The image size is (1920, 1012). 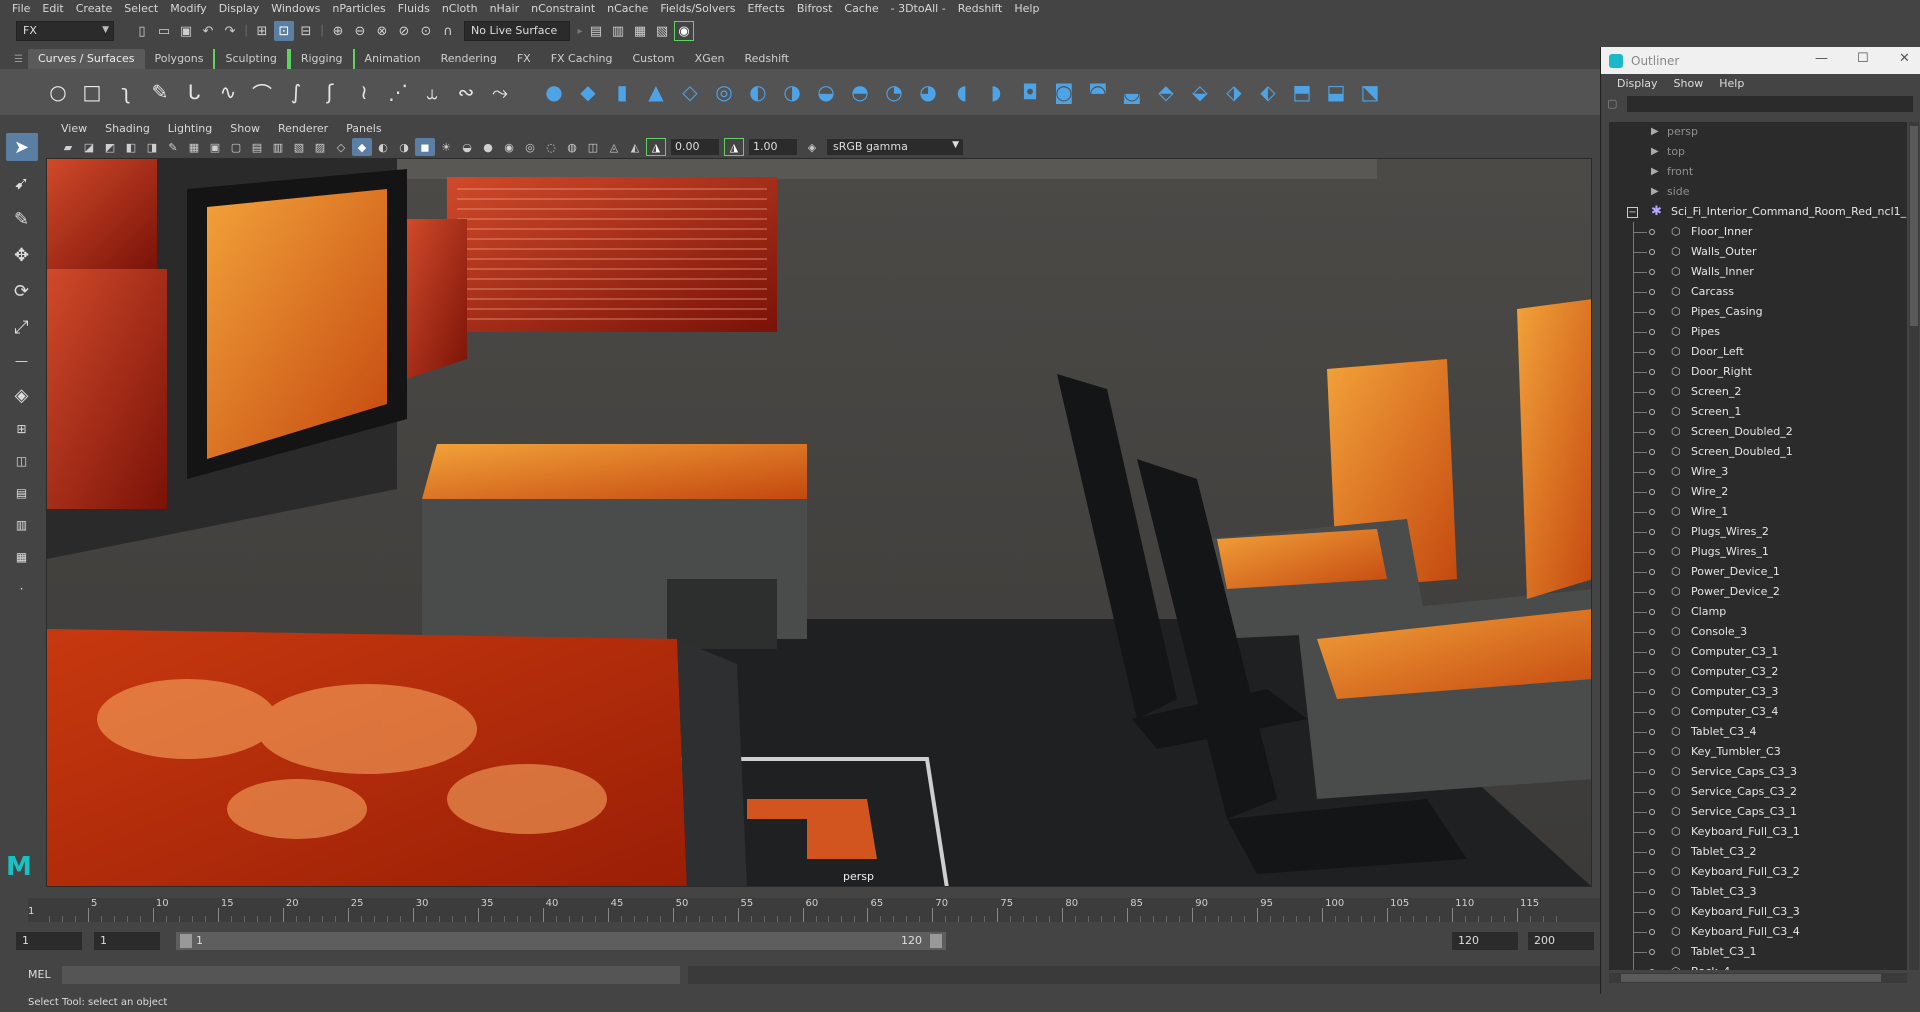 I want to click on menu-fluids: Fluids, so click(x=414, y=8).